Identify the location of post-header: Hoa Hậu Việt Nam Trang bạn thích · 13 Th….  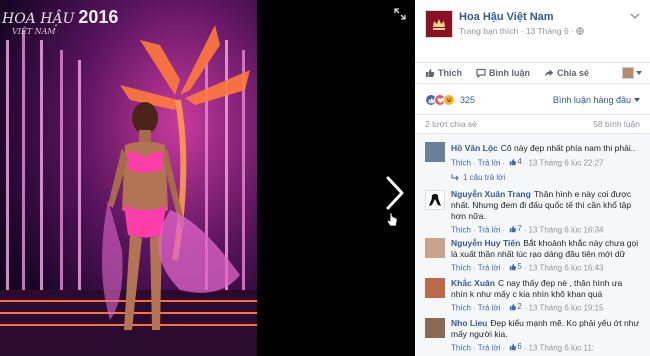
(532, 28).